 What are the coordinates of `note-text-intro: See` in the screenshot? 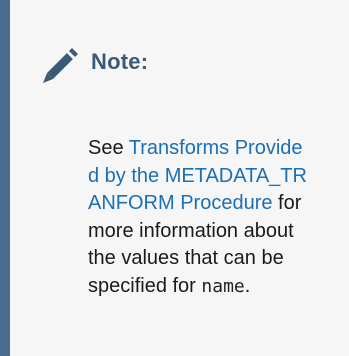 It's located at (108, 148).